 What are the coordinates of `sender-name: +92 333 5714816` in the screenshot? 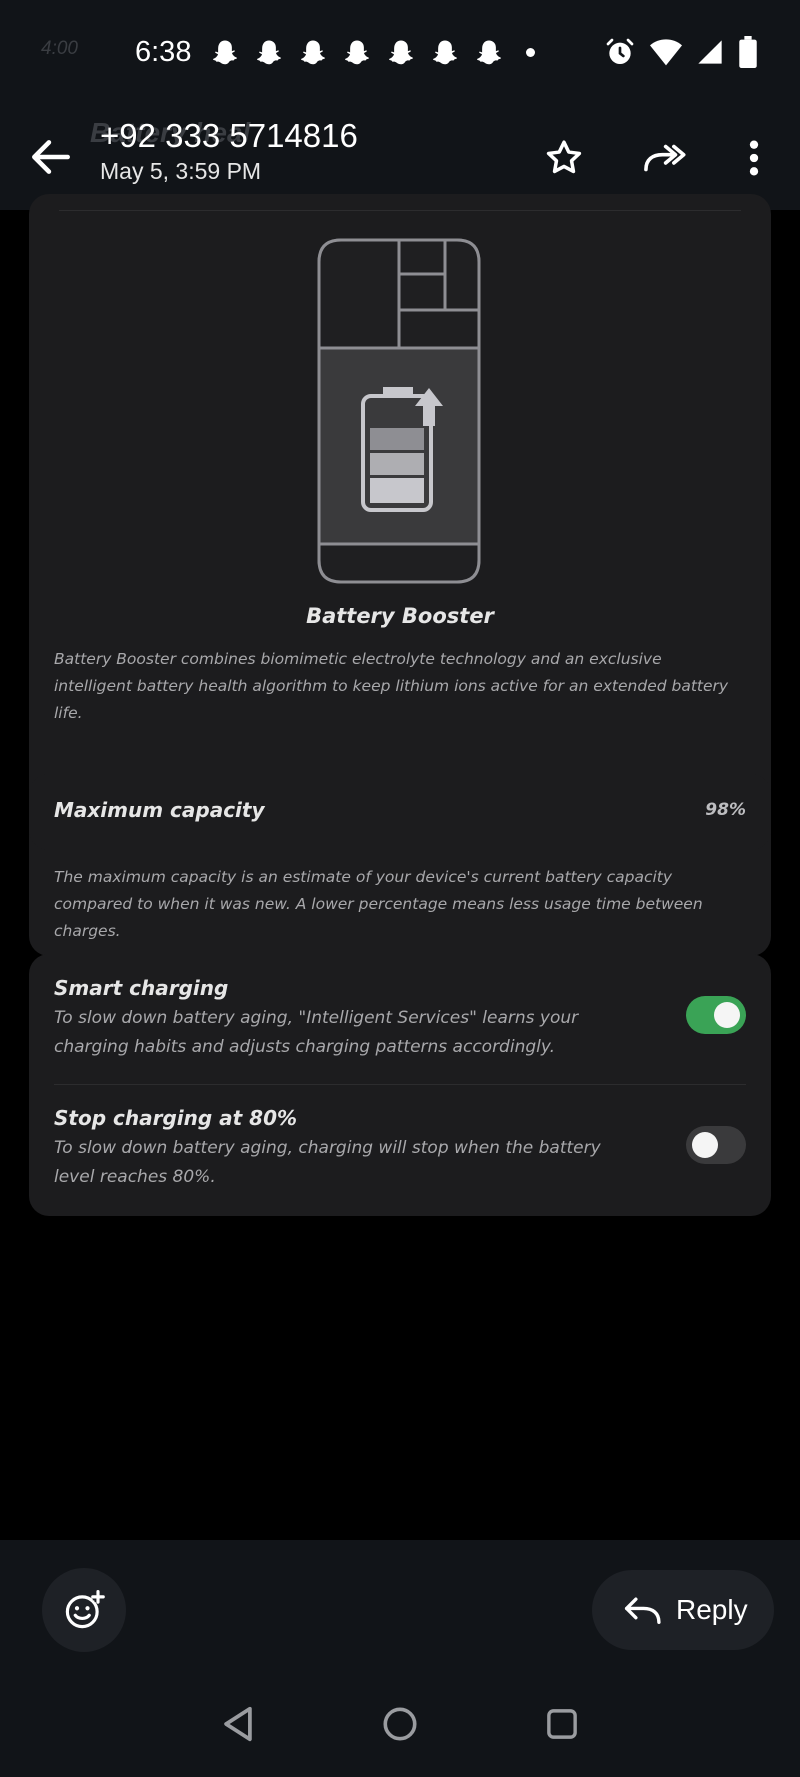 It's located at (229, 135).